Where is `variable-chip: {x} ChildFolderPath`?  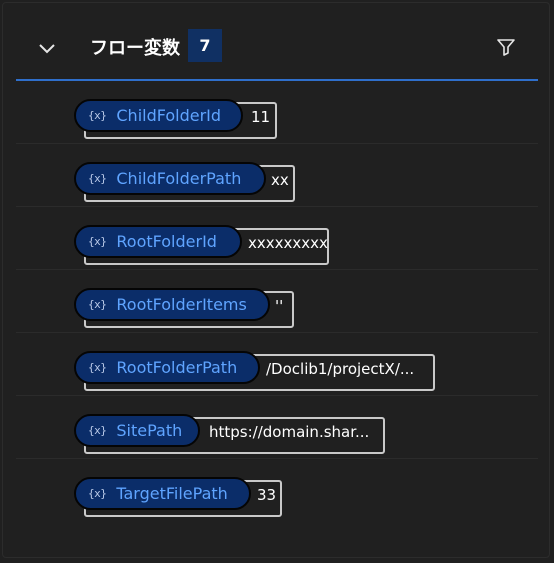
variable-chip: {x} ChildFolderPath is located at coordinates (170, 178).